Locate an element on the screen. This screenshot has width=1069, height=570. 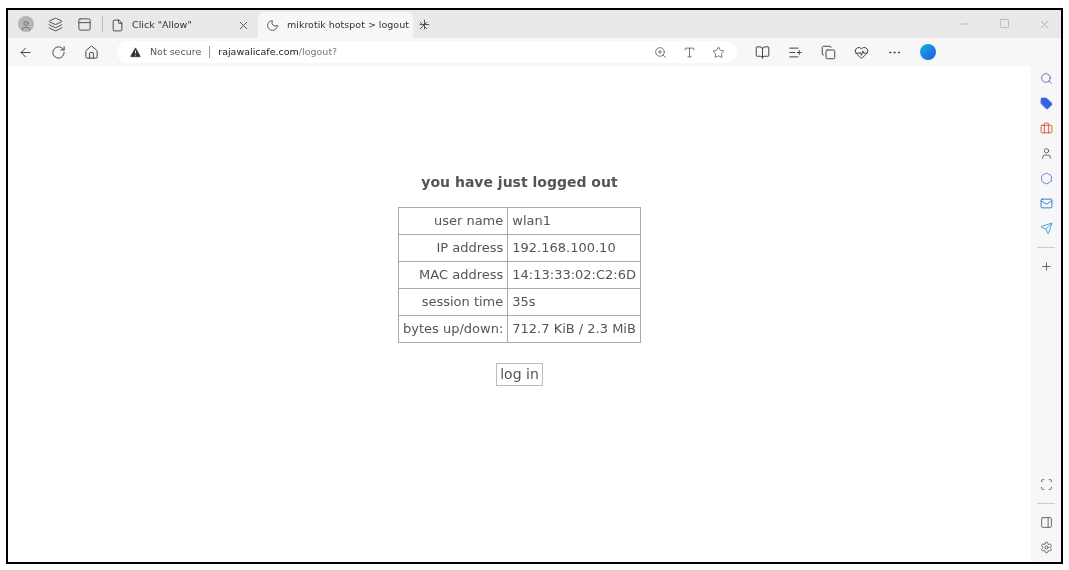
field-value: 14:13:33:02:C2:6D is located at coordinates (574, 275).